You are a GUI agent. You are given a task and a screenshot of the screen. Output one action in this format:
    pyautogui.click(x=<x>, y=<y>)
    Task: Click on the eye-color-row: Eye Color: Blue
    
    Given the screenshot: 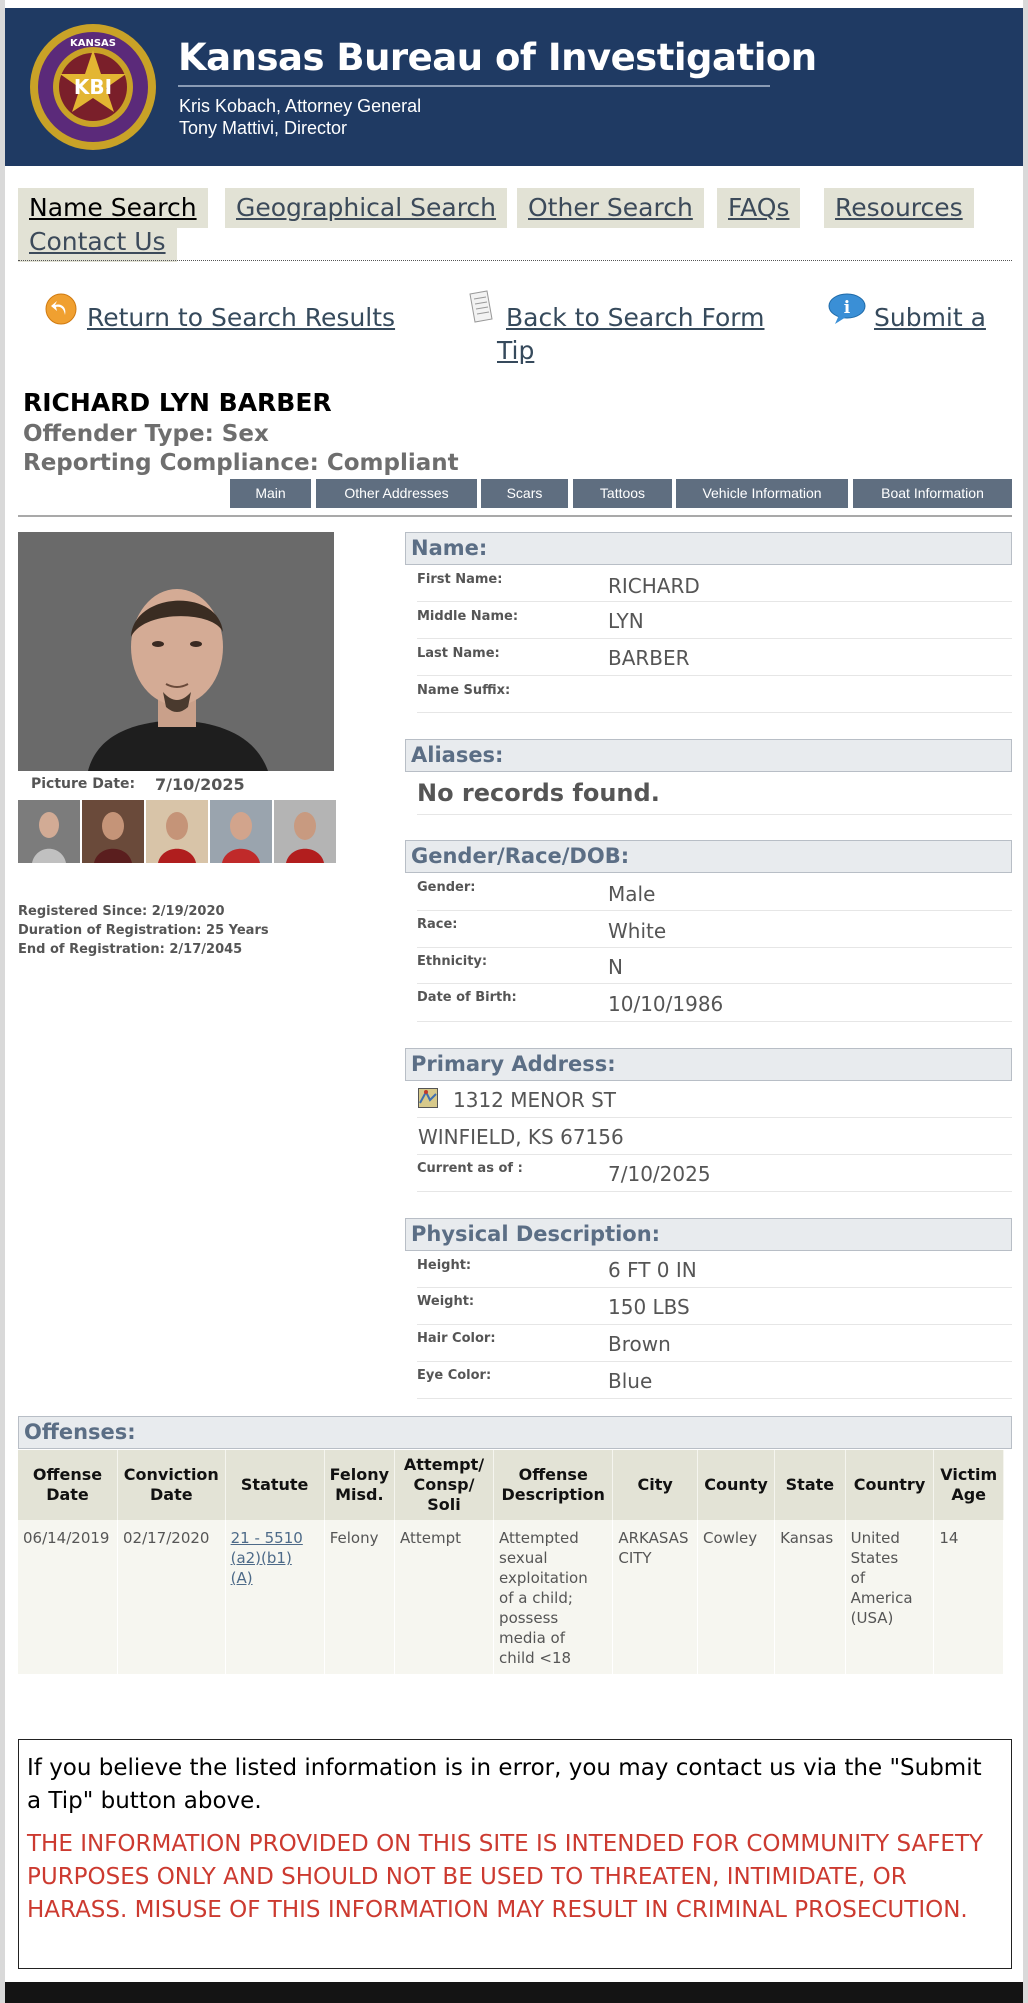 What is the action you would take?
    pyautogui.click(x=714, y=1380)
    